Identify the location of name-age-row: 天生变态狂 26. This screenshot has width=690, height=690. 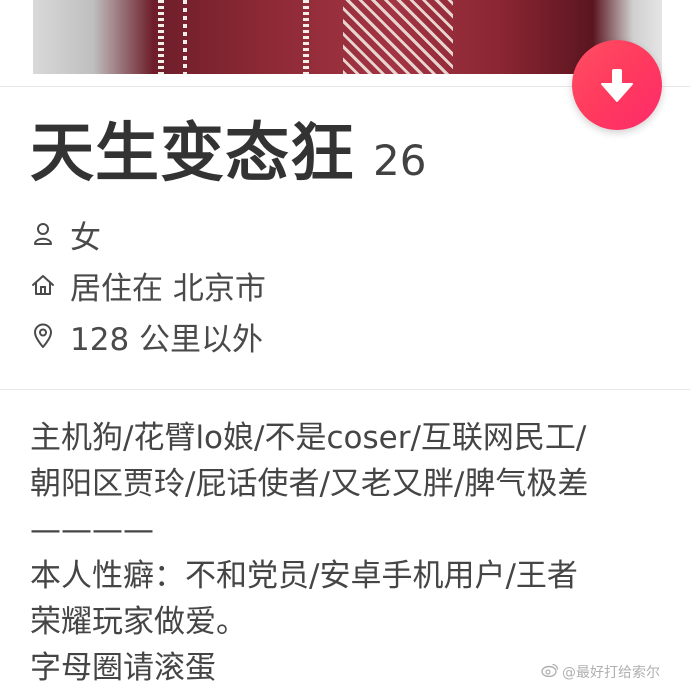
(228, 154).